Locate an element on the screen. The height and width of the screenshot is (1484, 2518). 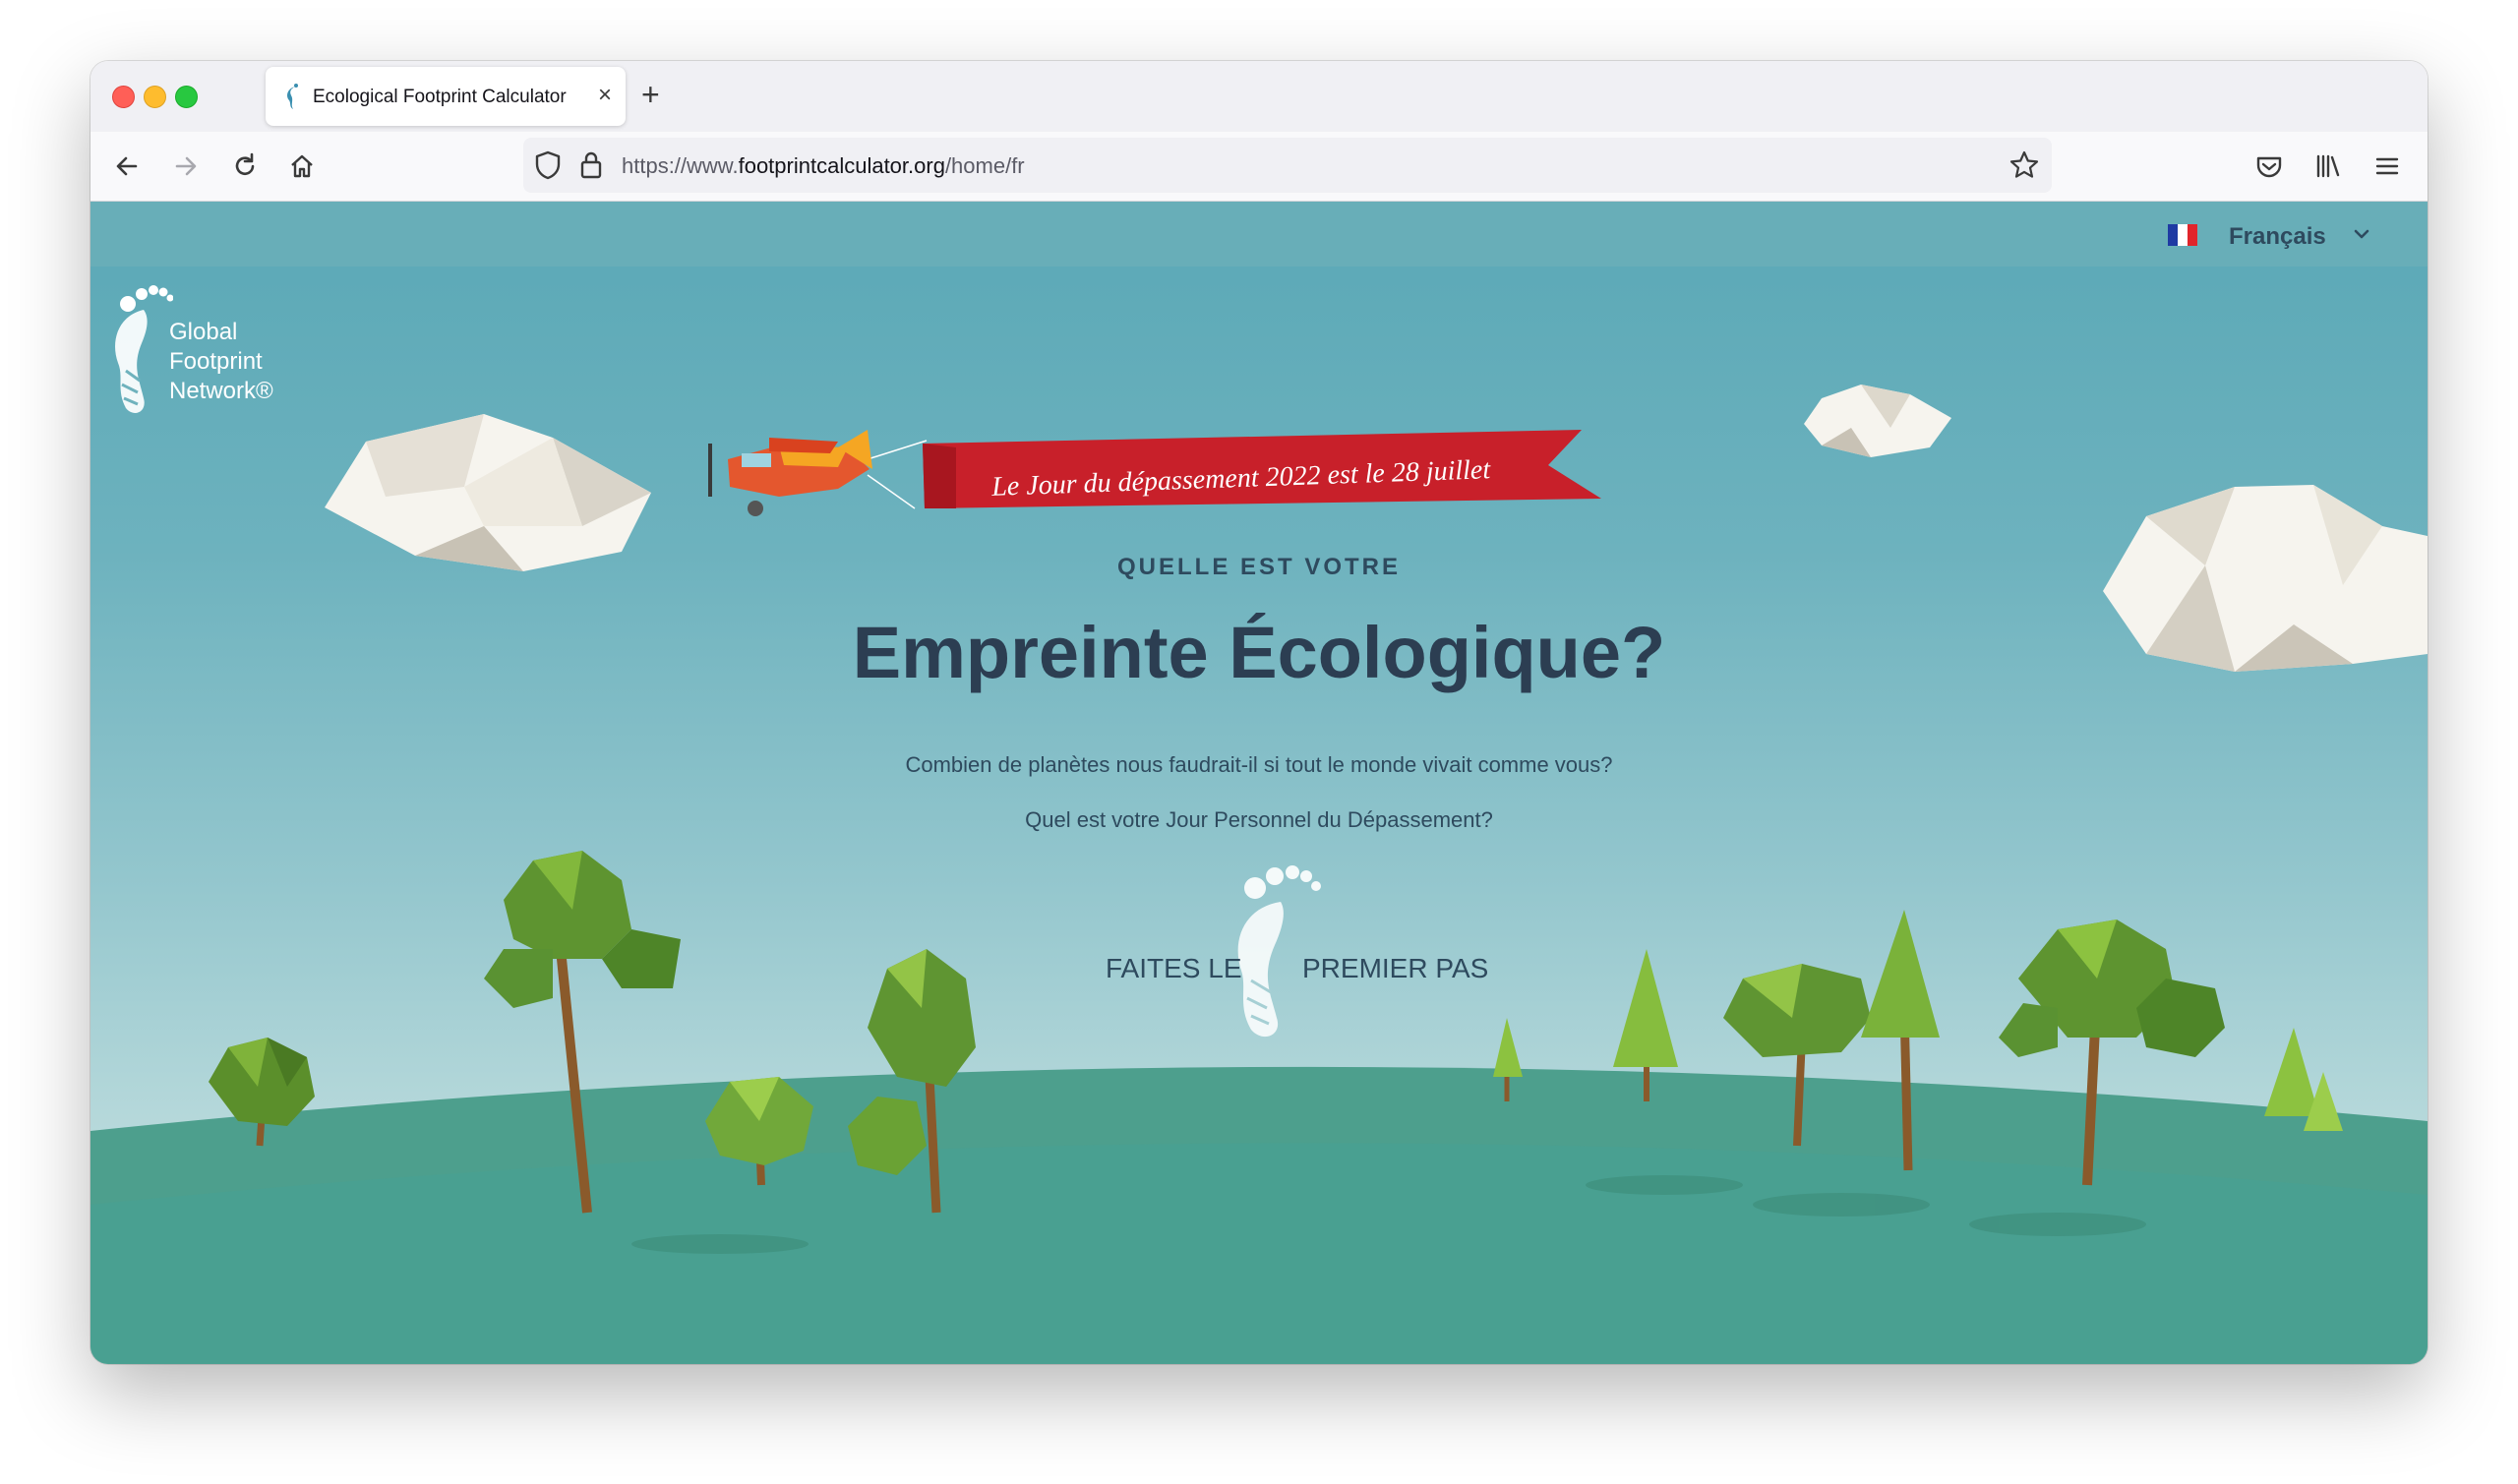
french-flag-icon is located at coordinates (2182, 235).